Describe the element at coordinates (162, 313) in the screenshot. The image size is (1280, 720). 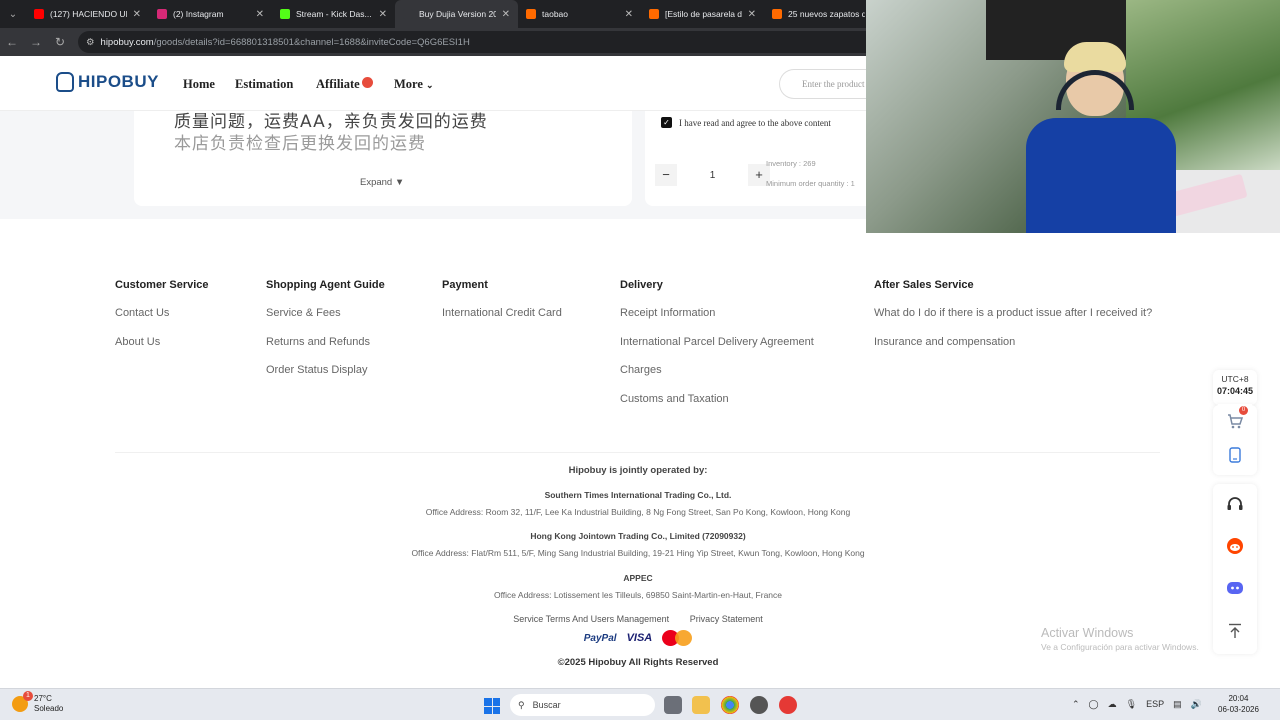
I see `footer-link-contact-us: Contact Us` at that location.